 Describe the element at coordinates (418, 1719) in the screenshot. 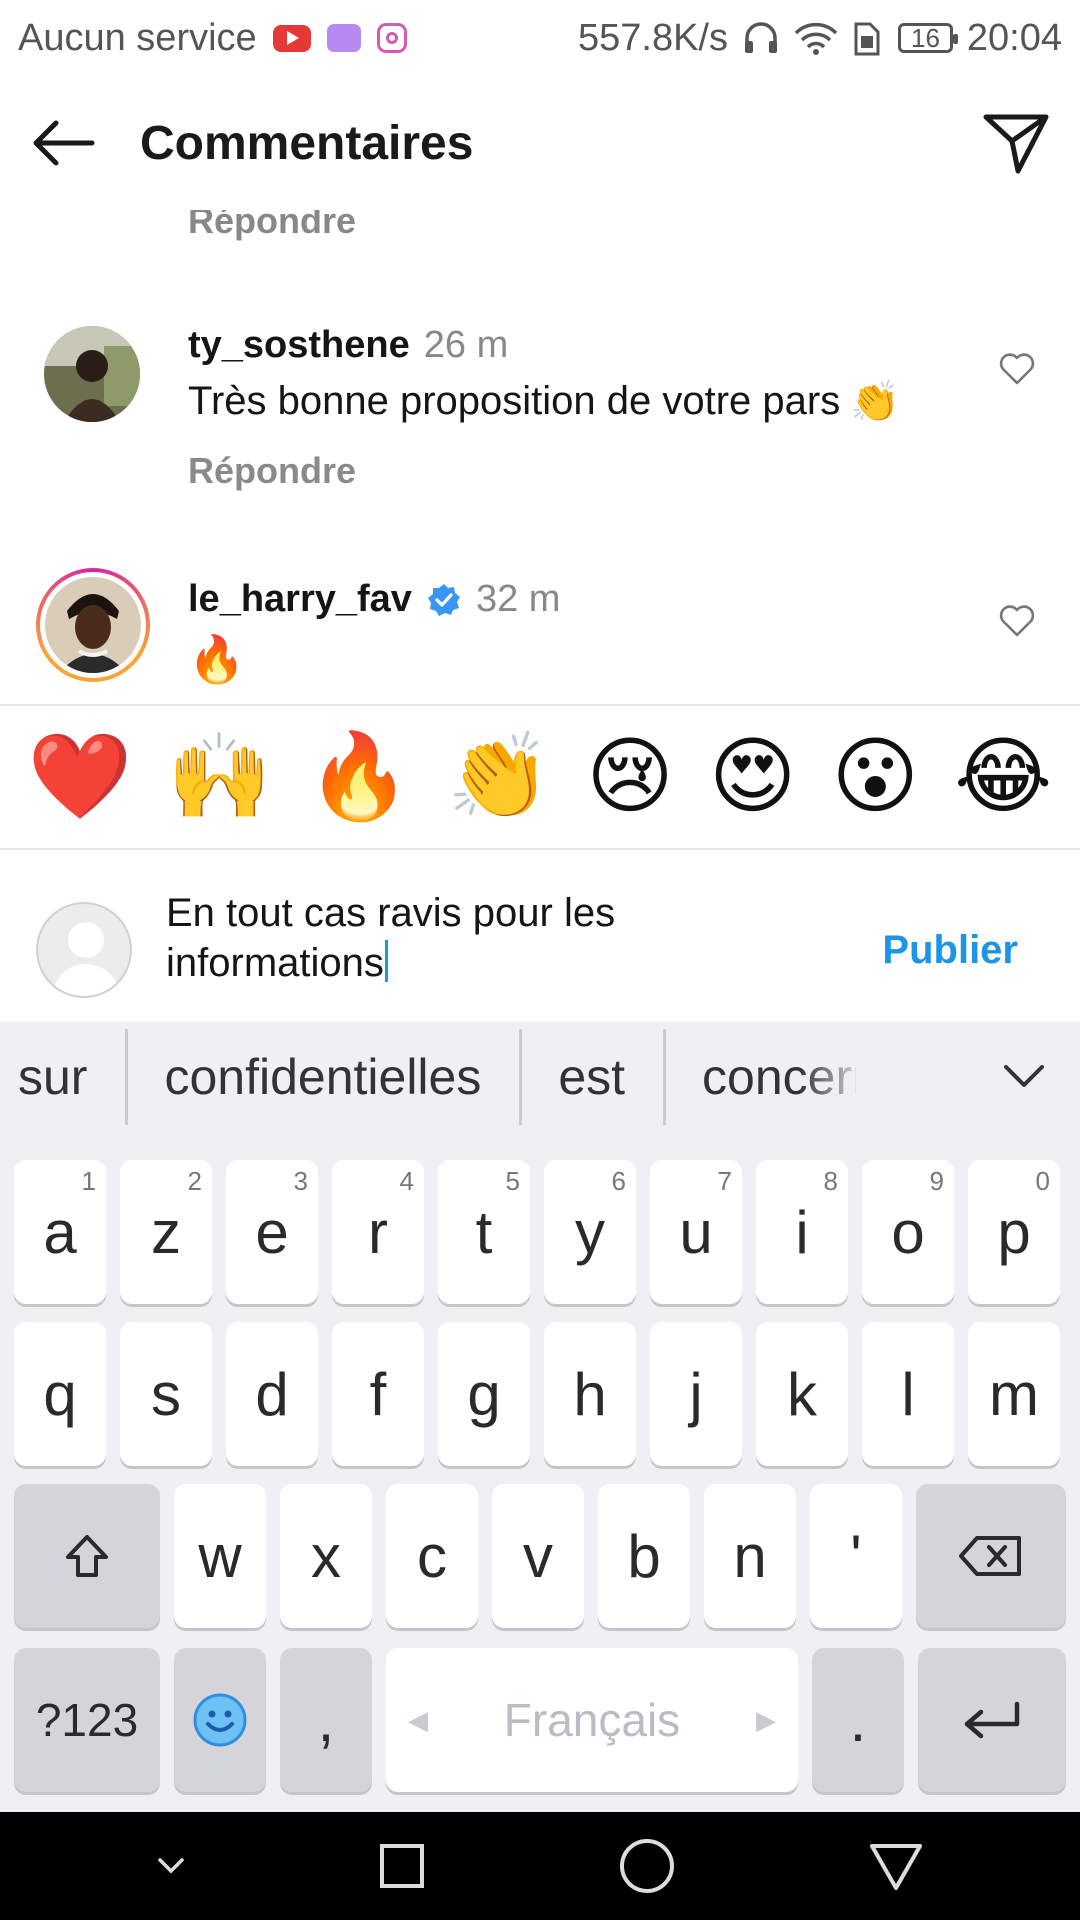

I see `chevron-left-icon: ◀` at that location.